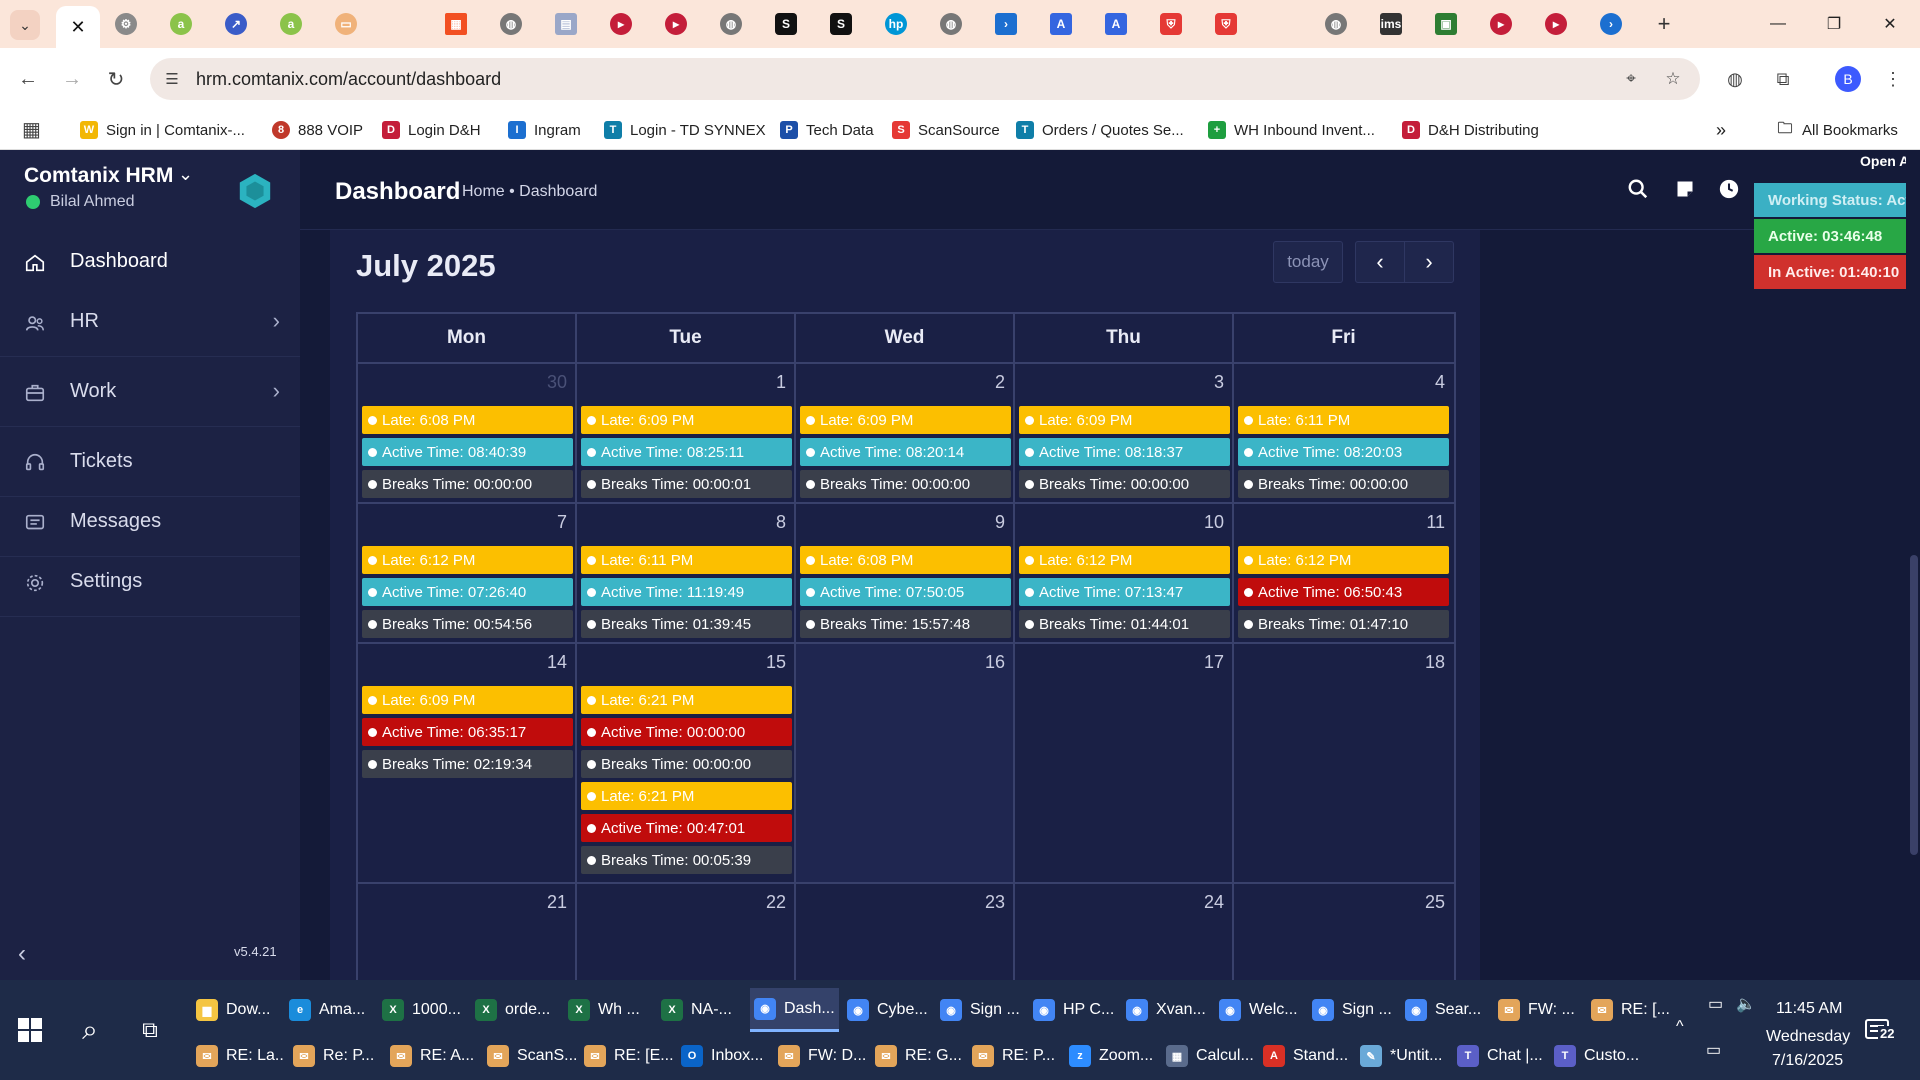  I want to click on sidebar-item-tickets: Tickets, so click(150, 462).